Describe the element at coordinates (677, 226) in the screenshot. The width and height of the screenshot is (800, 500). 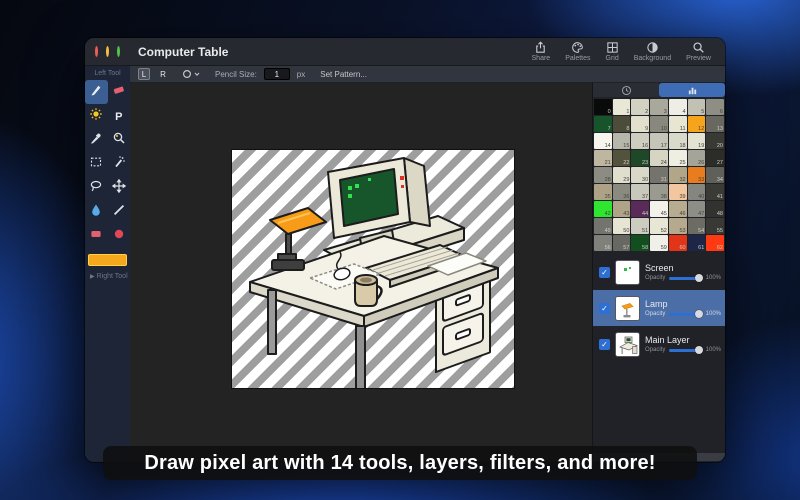
I see `palette-swatch: 53` at that location.